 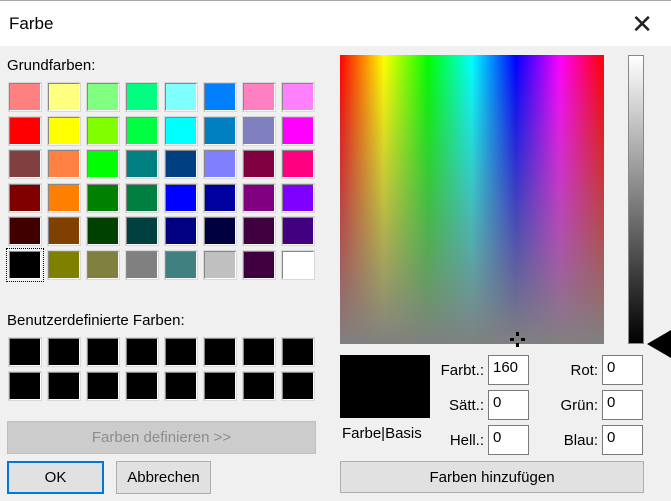 I want to click on preview-label: Farbe|Basis, so click(x=382, y=433).